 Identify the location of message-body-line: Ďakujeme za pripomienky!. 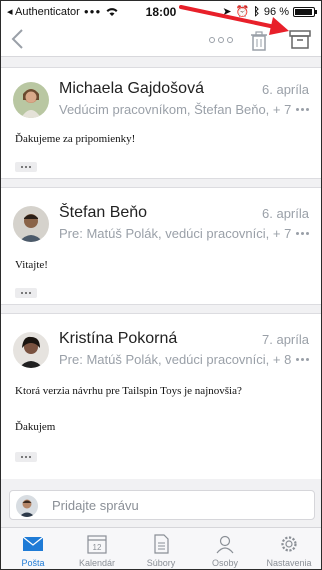
(75, 139).